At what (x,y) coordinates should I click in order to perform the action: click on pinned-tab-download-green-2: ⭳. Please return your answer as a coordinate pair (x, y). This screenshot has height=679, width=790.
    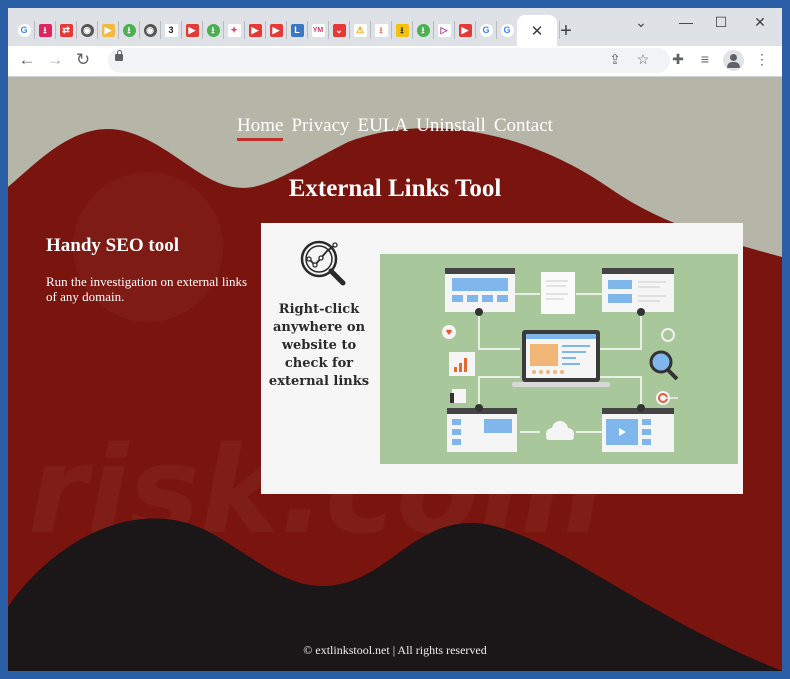
    Looking at the image, I should click on (213, 30).